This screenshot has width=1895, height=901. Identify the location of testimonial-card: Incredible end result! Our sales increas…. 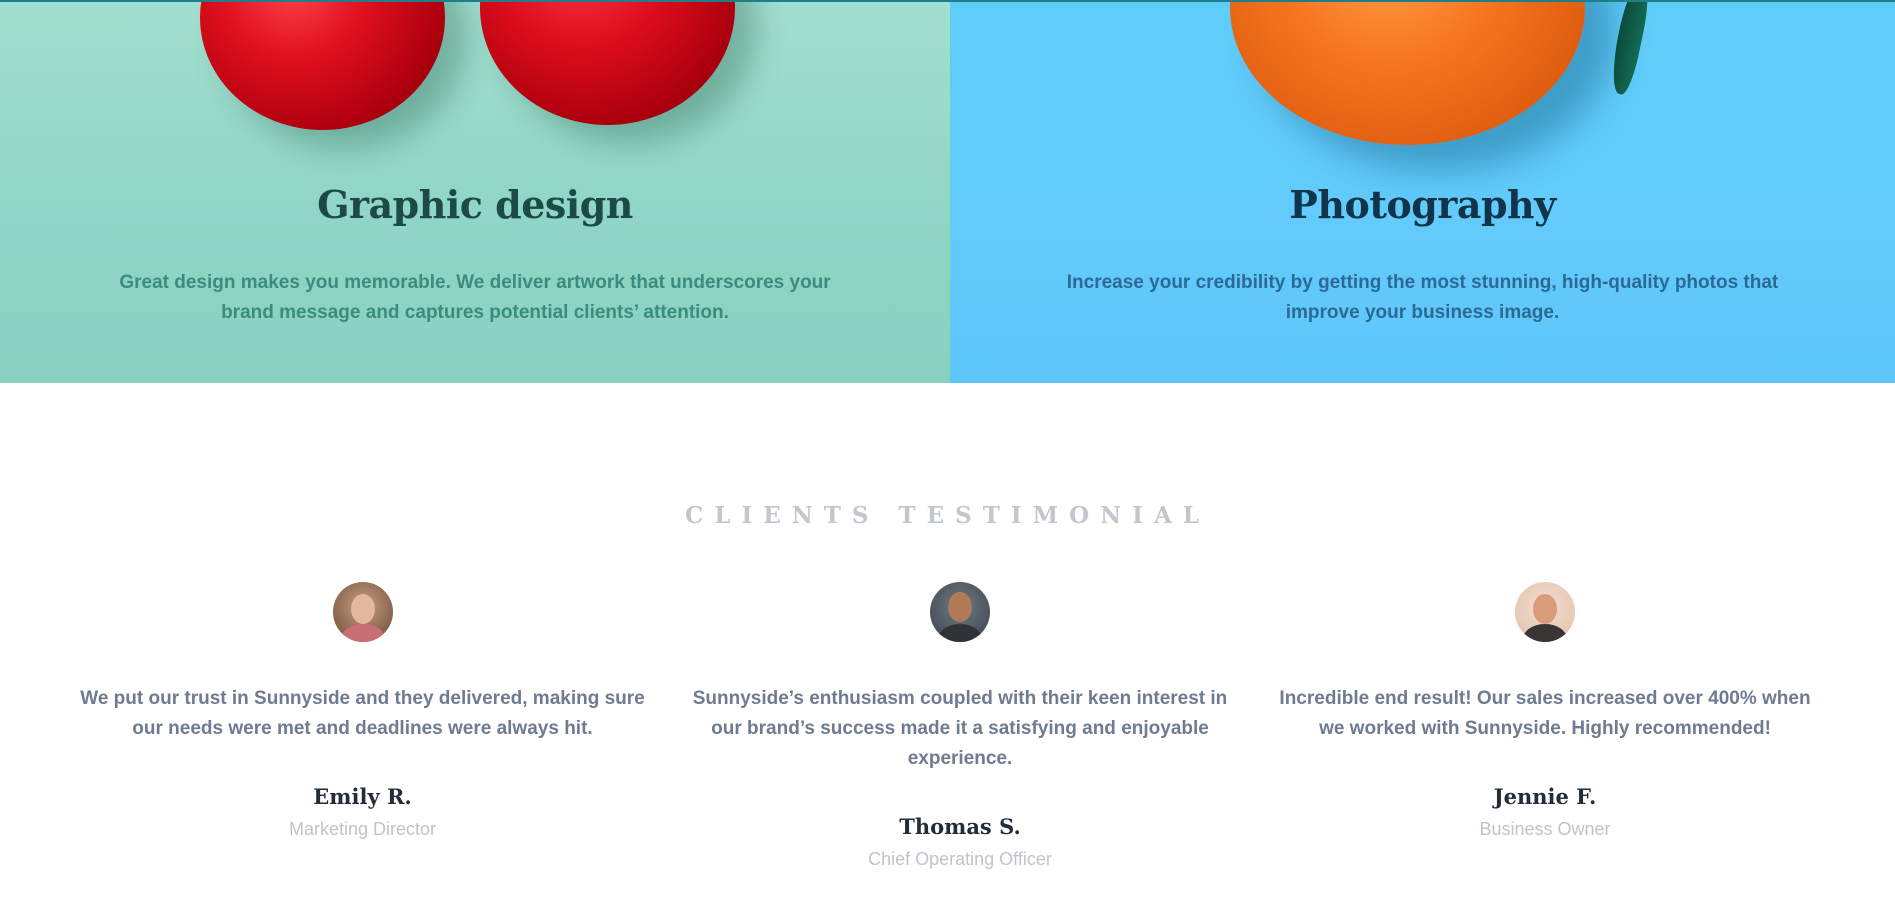
(1545, 711).